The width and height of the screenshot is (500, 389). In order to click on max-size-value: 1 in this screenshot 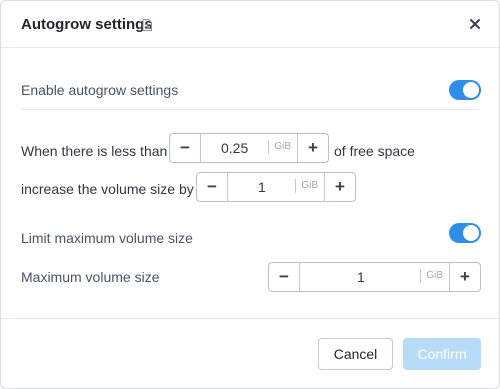, I will do `click(361, 277)`.